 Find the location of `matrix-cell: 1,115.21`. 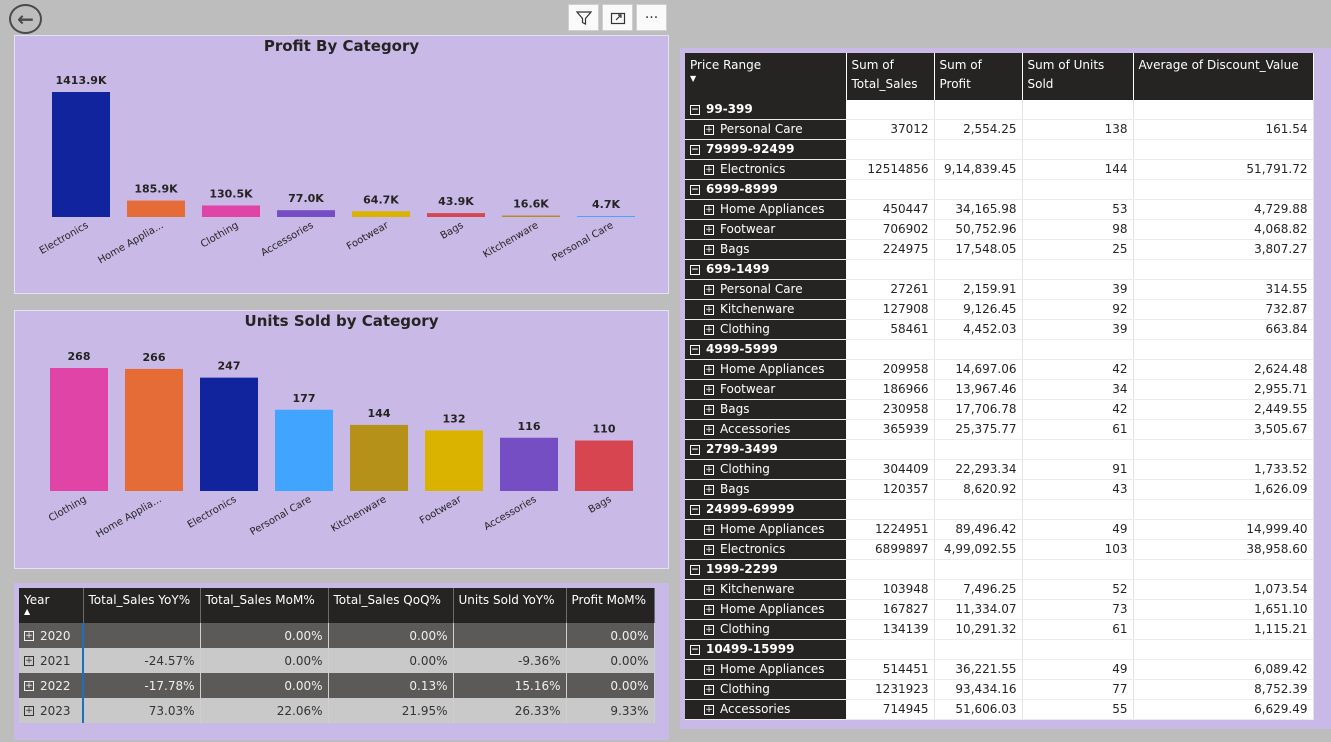

matrix-cell: 1,115.21 is located at coordinates (1223, 630).